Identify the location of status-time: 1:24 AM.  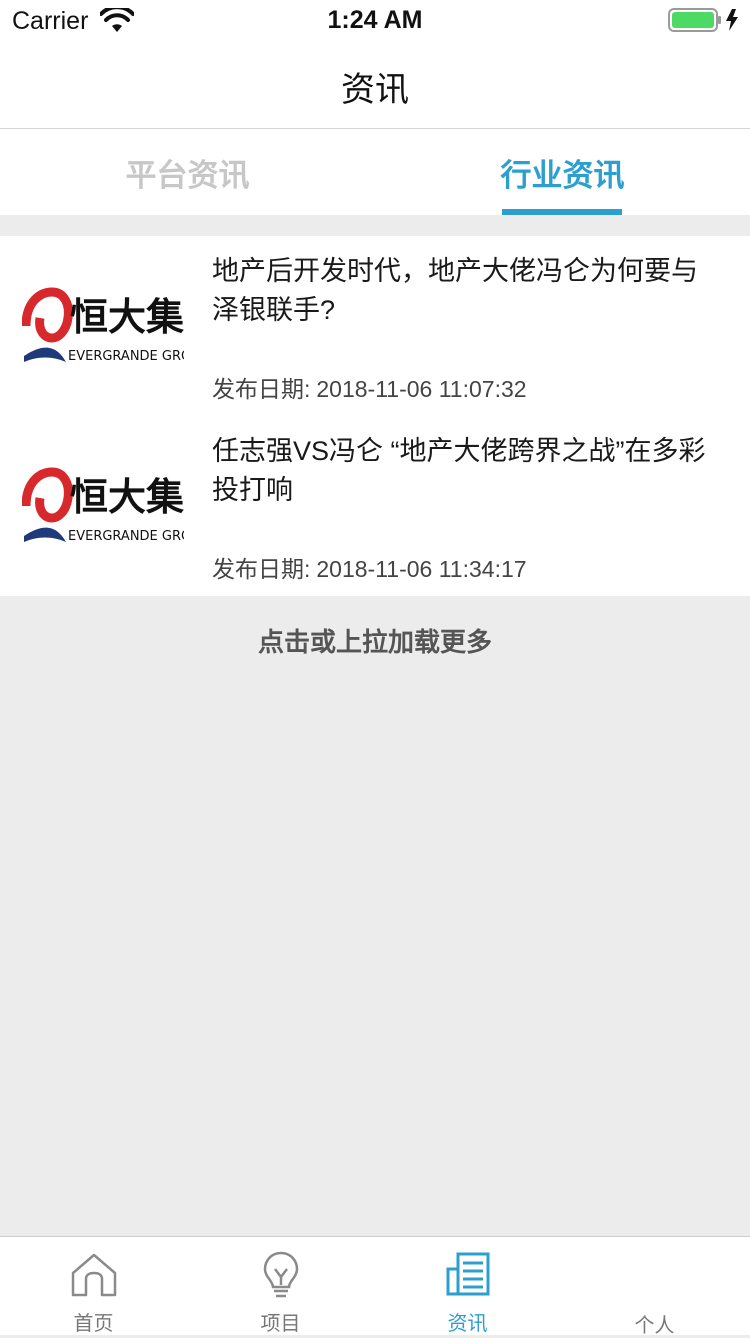
(375, 20).